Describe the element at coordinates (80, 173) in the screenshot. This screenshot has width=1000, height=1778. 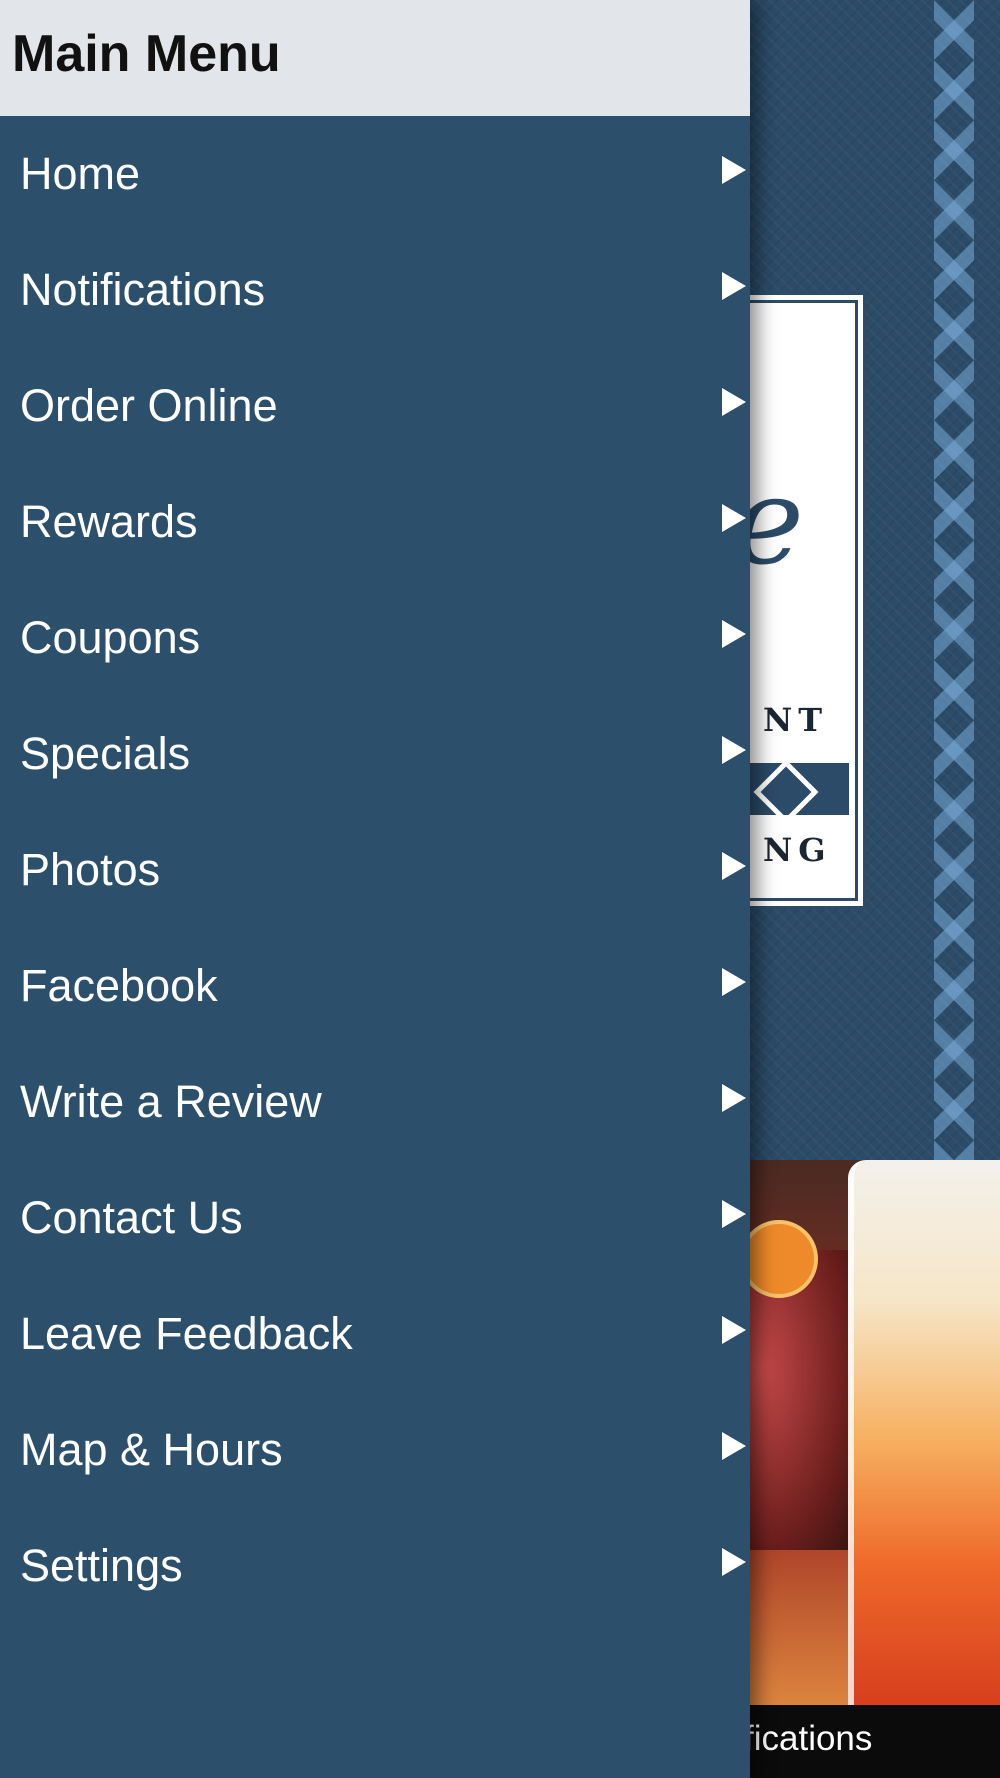
I see `menu-item-label: Home` at that location.